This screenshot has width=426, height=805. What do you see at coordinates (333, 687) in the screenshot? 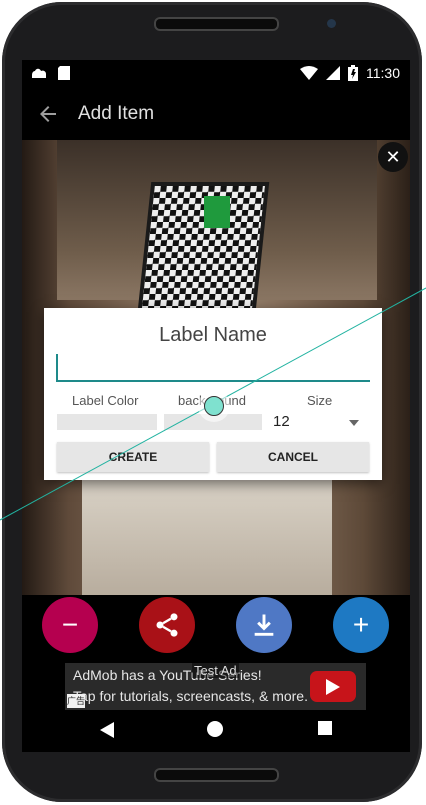
I see `play-icon` at bounding box center [333, 687].